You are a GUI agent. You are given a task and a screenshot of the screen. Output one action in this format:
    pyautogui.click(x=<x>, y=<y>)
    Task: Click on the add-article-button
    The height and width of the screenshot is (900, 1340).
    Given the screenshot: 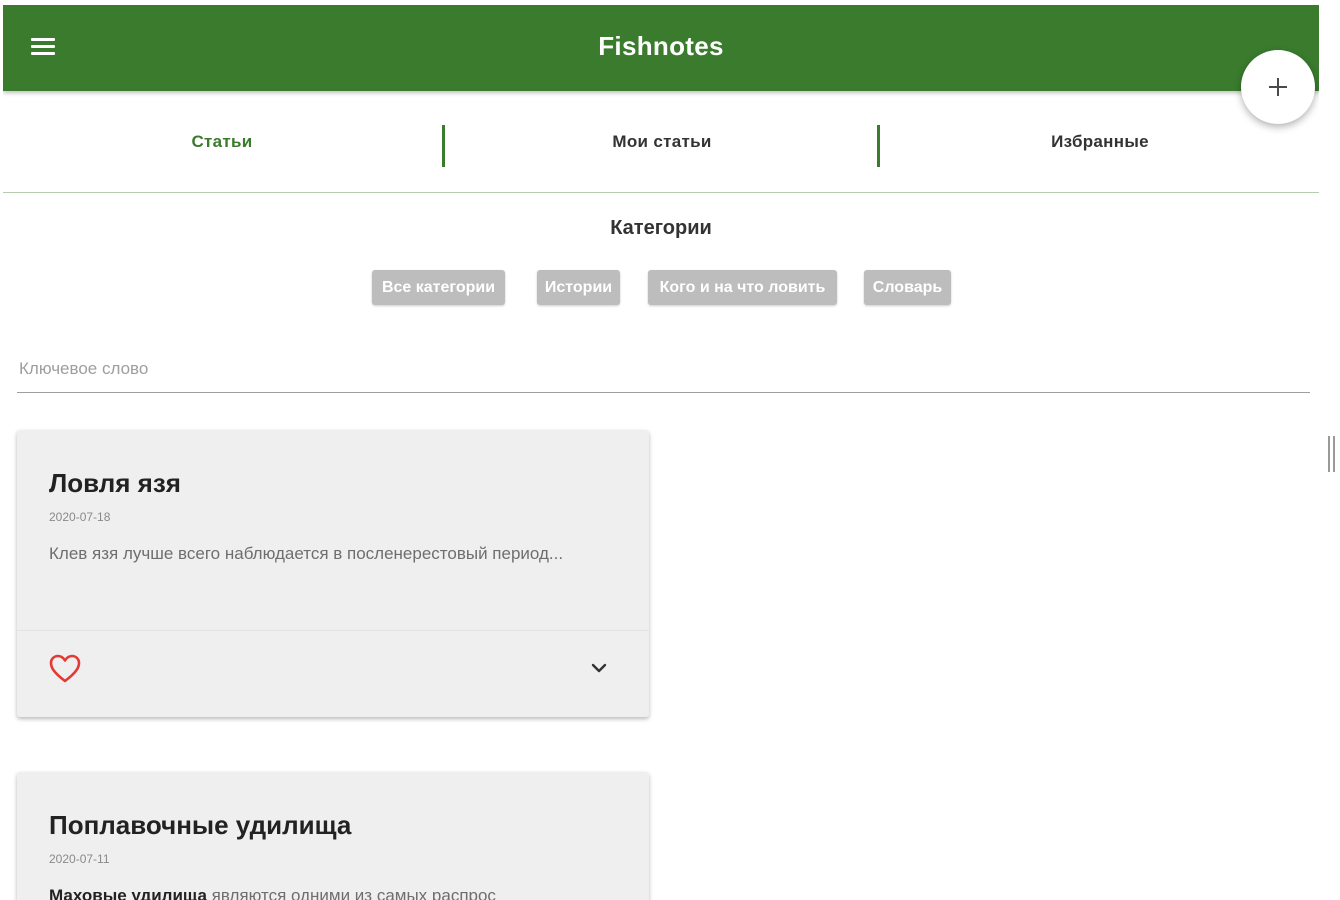 What is the action you would take?
    pyautogui.click(x=1278, y=87)
    